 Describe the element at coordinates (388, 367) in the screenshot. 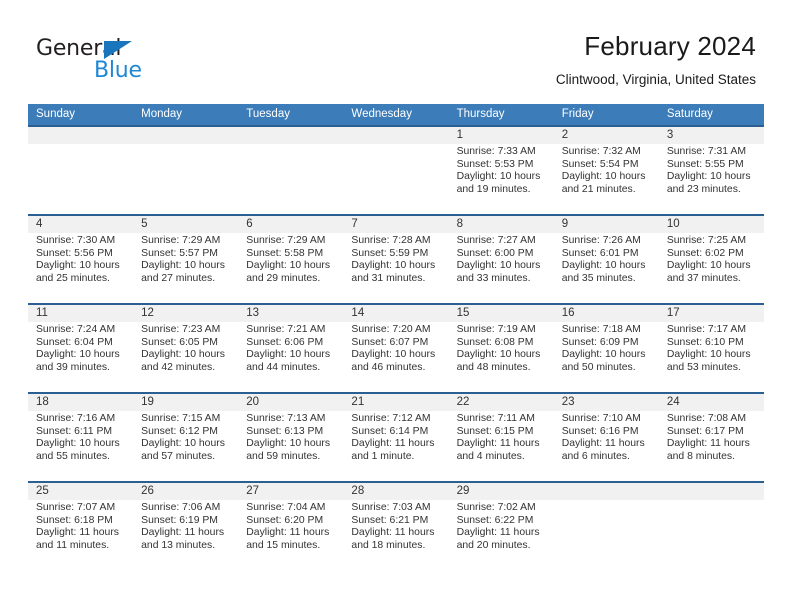

I see `daylight-text-line2: and 46 minutes.` at that location.